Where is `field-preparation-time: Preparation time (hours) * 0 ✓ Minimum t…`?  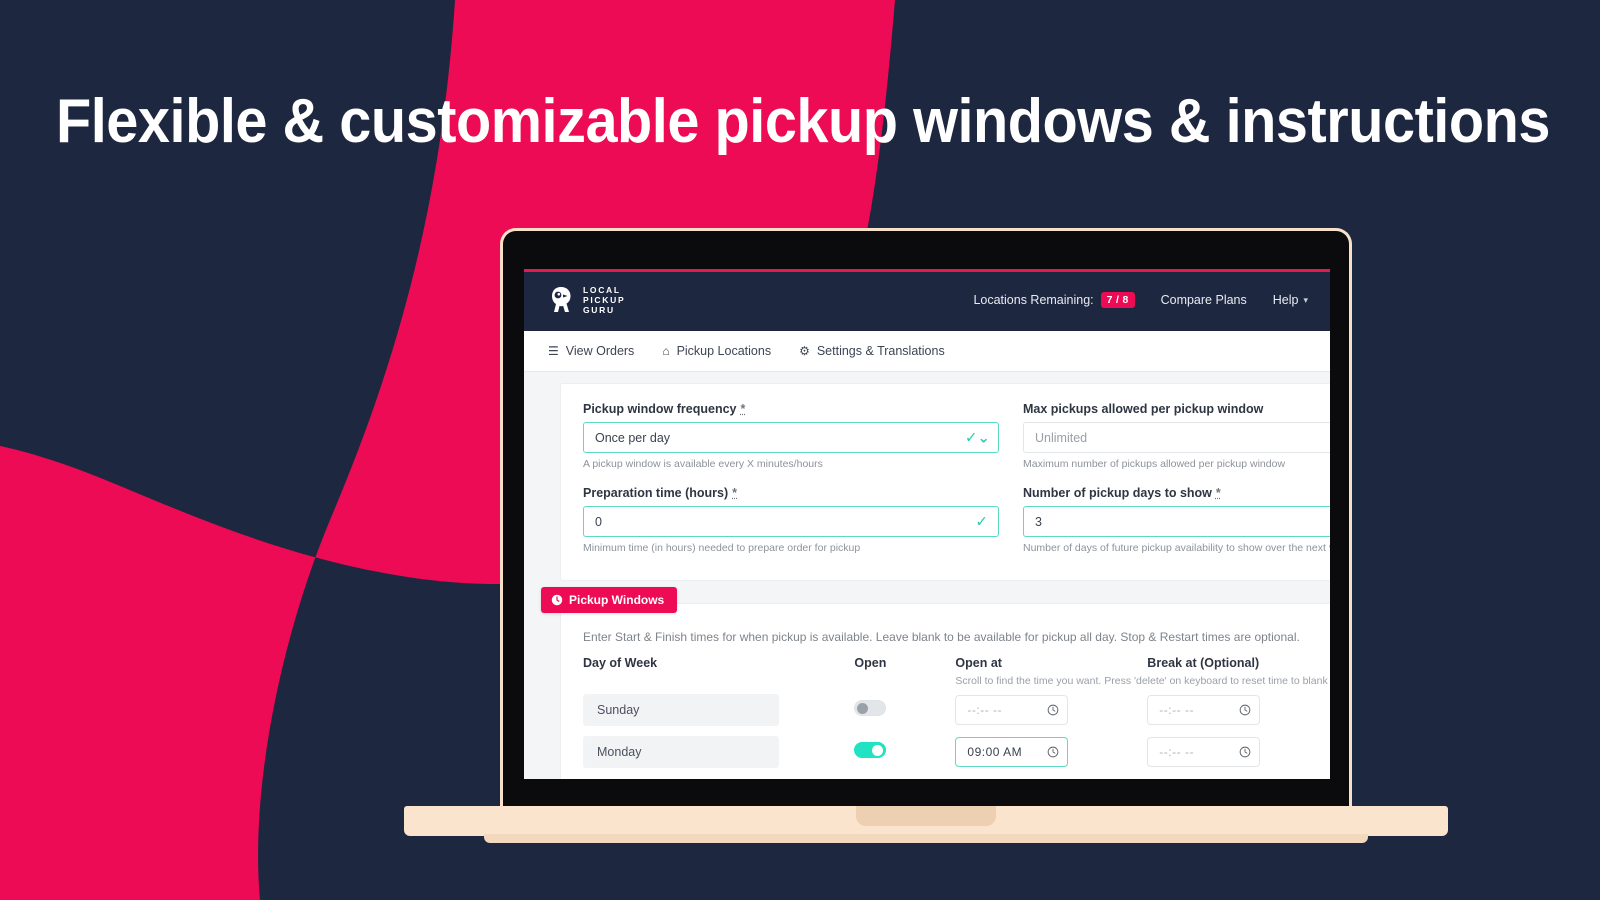 field-preparation-time: Preparation time (hours) * 0 ✓ Minimum t… is located at coordinates (791, 520).